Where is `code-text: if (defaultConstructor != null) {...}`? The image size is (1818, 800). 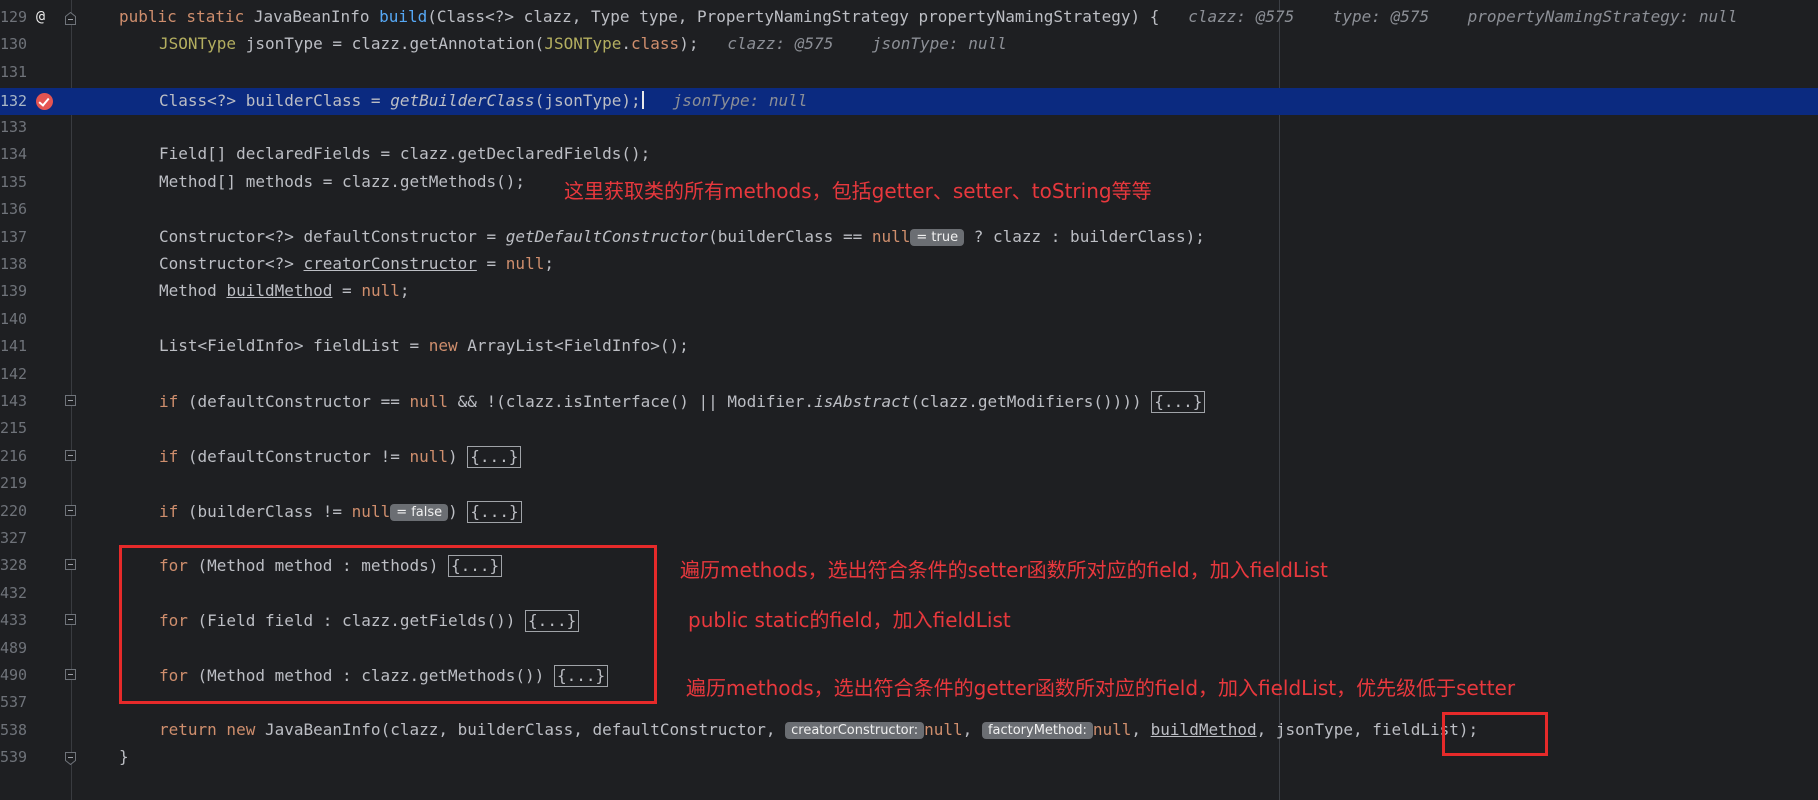 code-text: if (defaultConstructor != null) {...} is located at coordinates (340, 456).